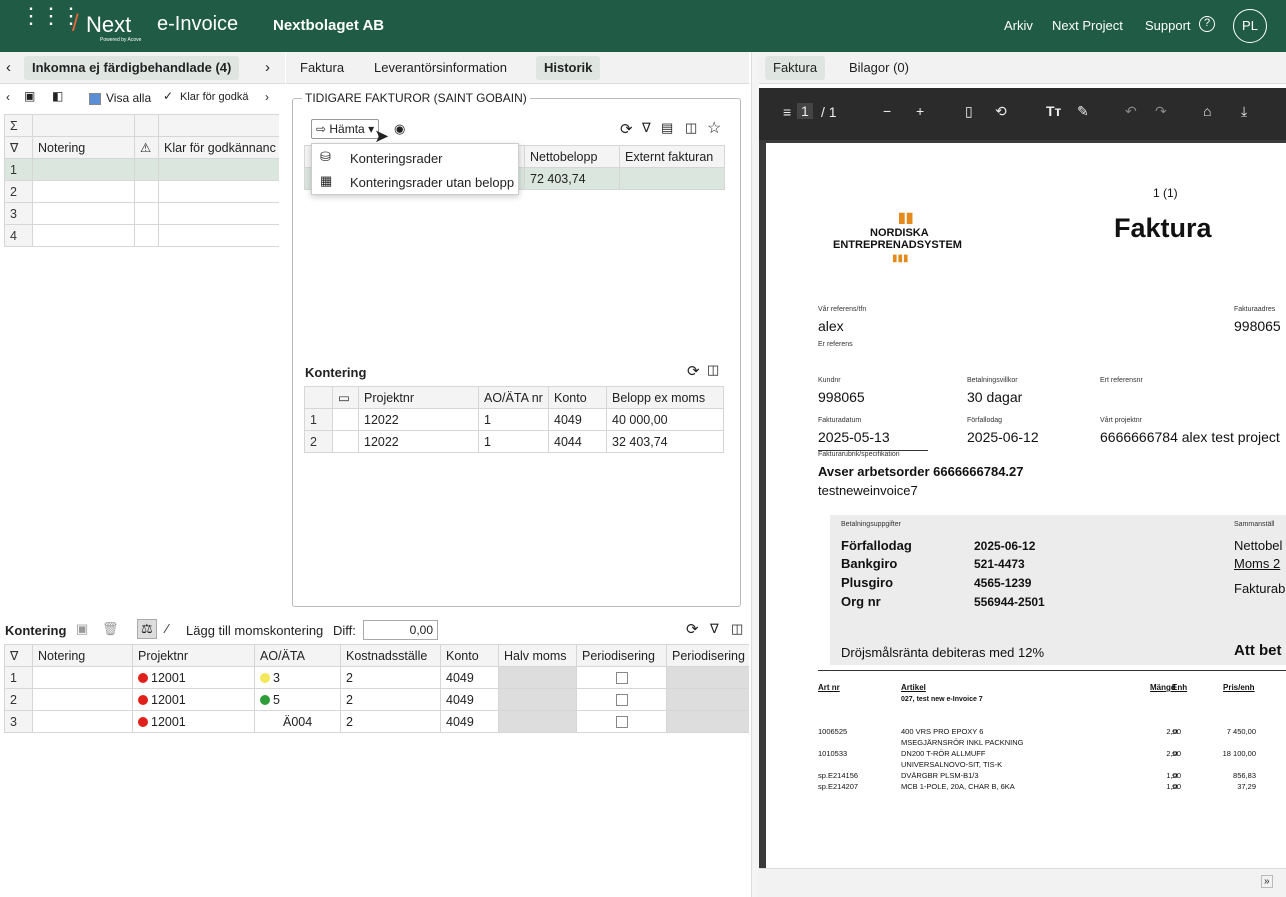 The width and height of the screenshot is (1286, 897). What do you see at coordinates (297, 655) in the screenshot?
I see `col-ao: AO/ÄTA` at bounding box center [297, 655].